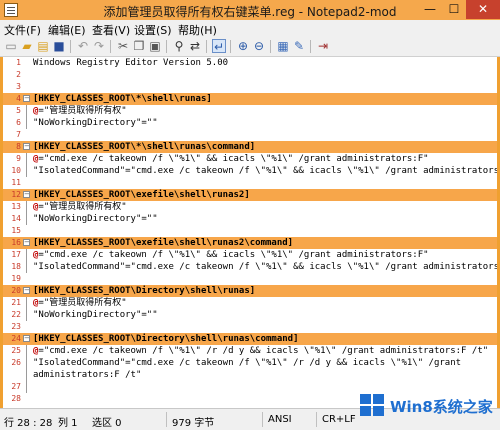 The width and height of the screenshot is (500, 430). Describe the element at coordinates (16, 338) in the screenshot. I see `line-number: 24` at that location.